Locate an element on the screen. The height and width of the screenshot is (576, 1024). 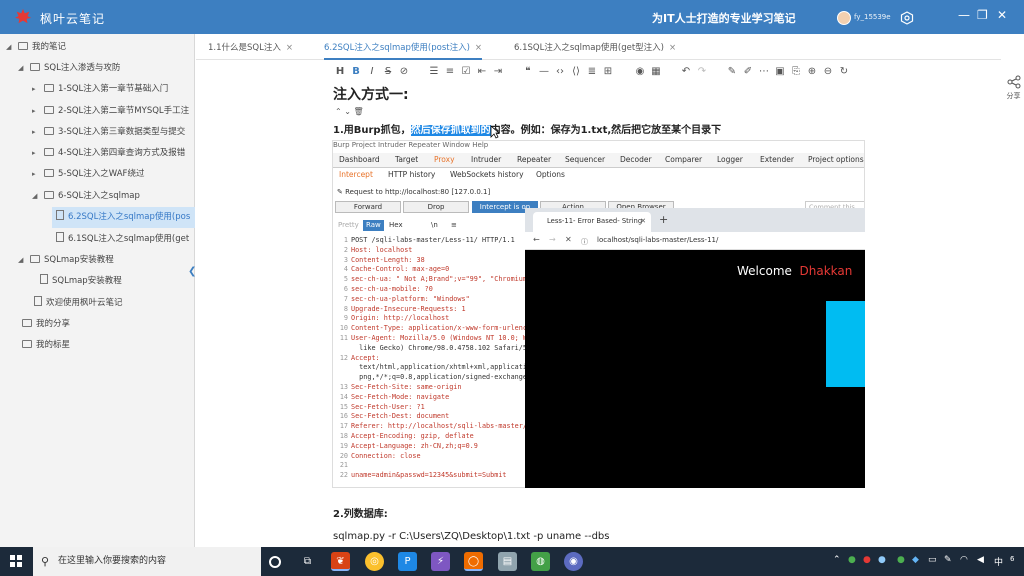
notification-badge: 6 is located at coordinates (1012, 559).